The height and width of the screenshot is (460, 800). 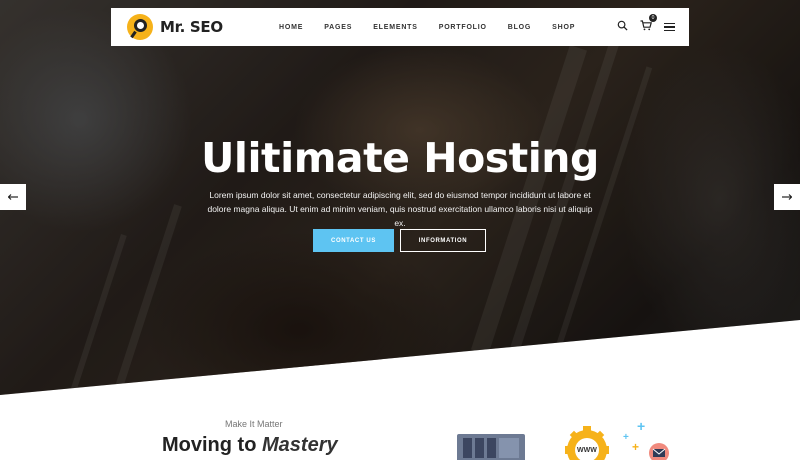 I want to click on search-icon, so click(x=622, y=27).